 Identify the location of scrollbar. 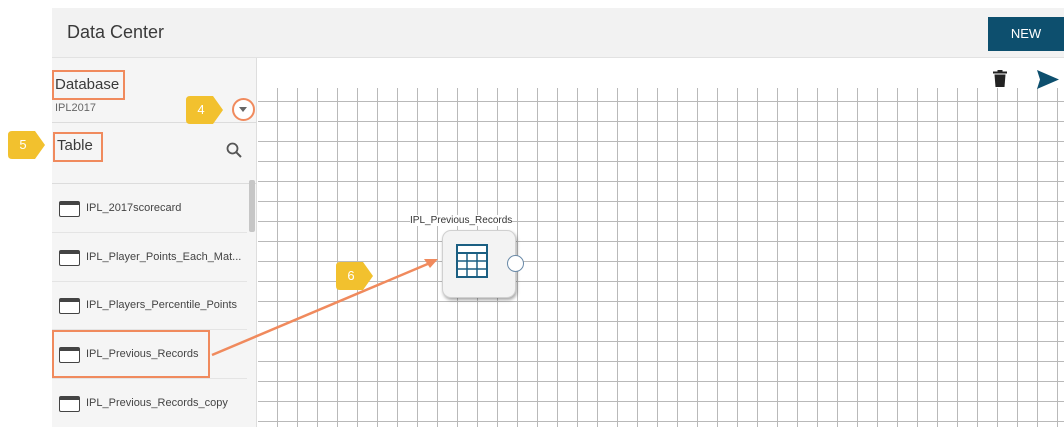
(252, 206).